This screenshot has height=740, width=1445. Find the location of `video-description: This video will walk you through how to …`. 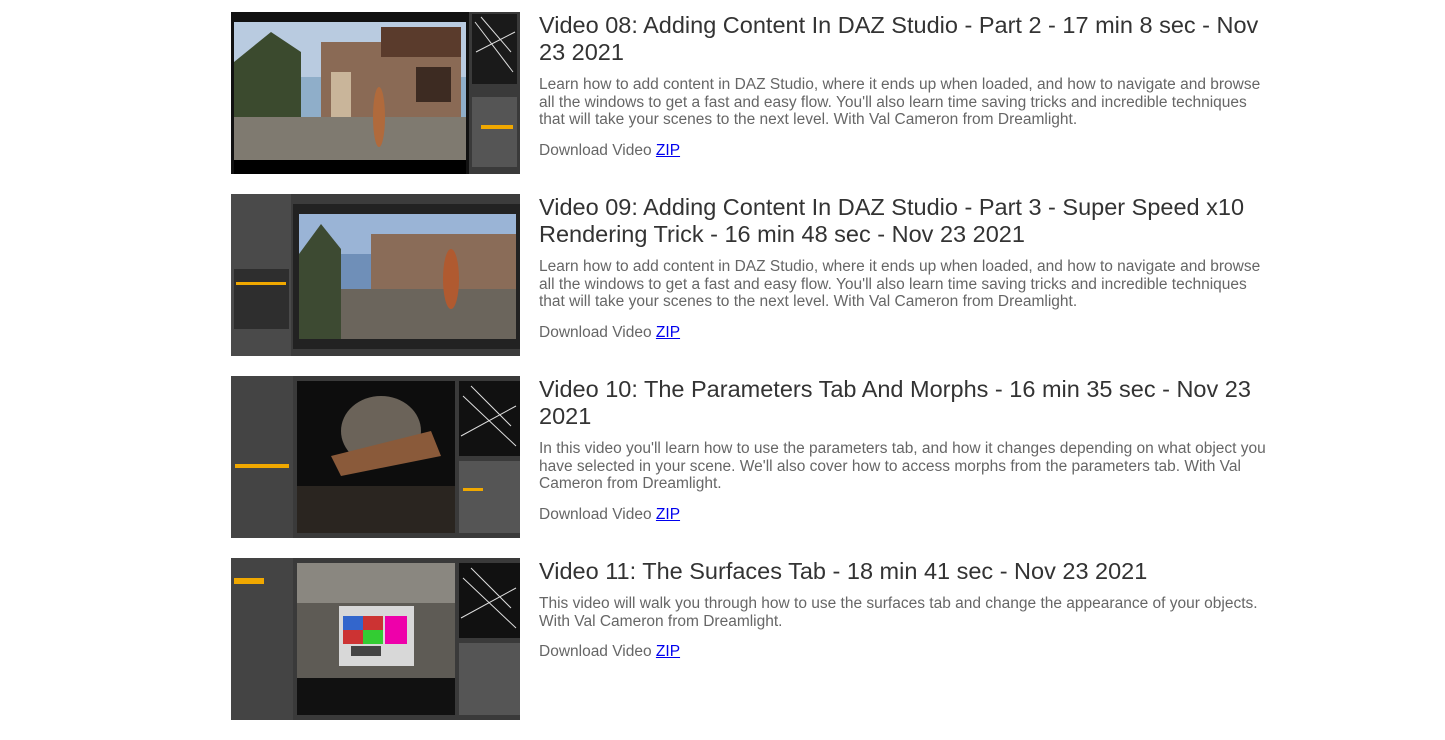

video-description: This video will walk you through how to … is located at coordinates (898, 612).